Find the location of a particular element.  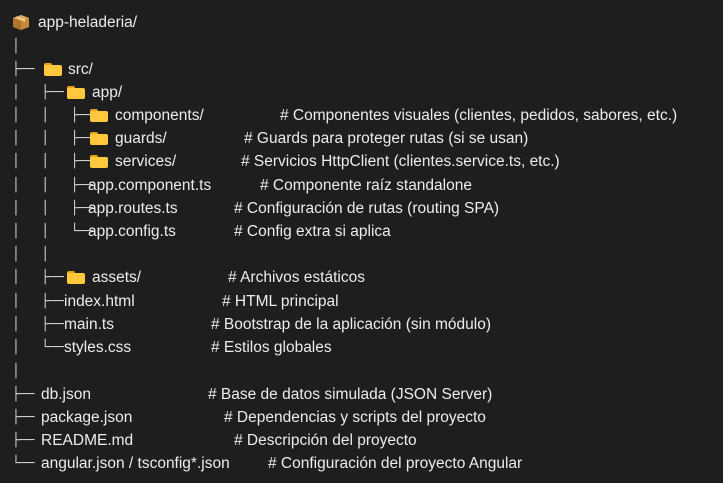

tree-connector: └── is located at coordinates (27, 463).